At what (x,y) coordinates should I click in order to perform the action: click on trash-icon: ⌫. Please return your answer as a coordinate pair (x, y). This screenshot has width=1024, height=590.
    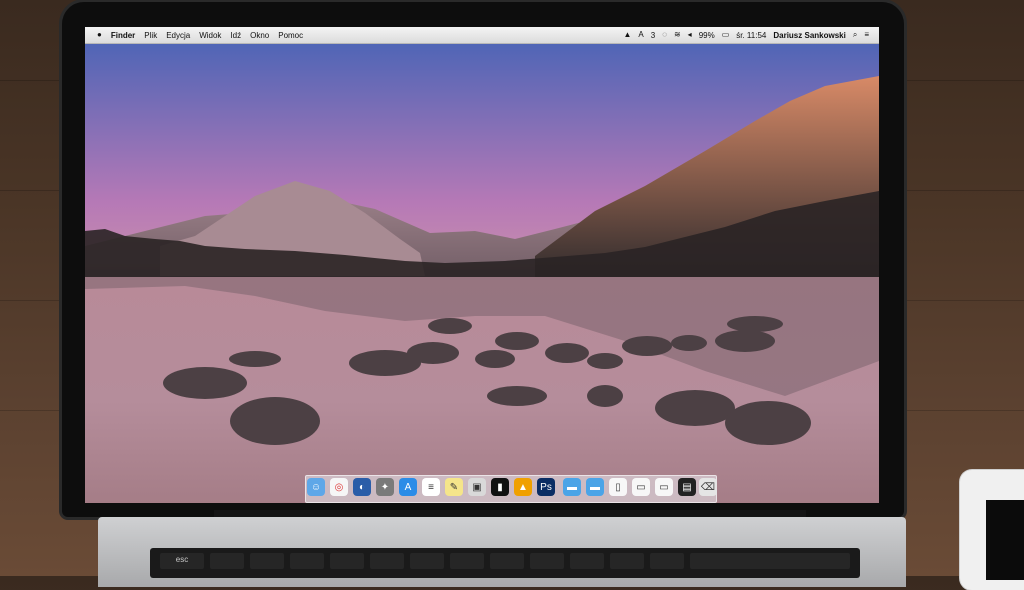
    Looking at the image, I should click on (708, 487).